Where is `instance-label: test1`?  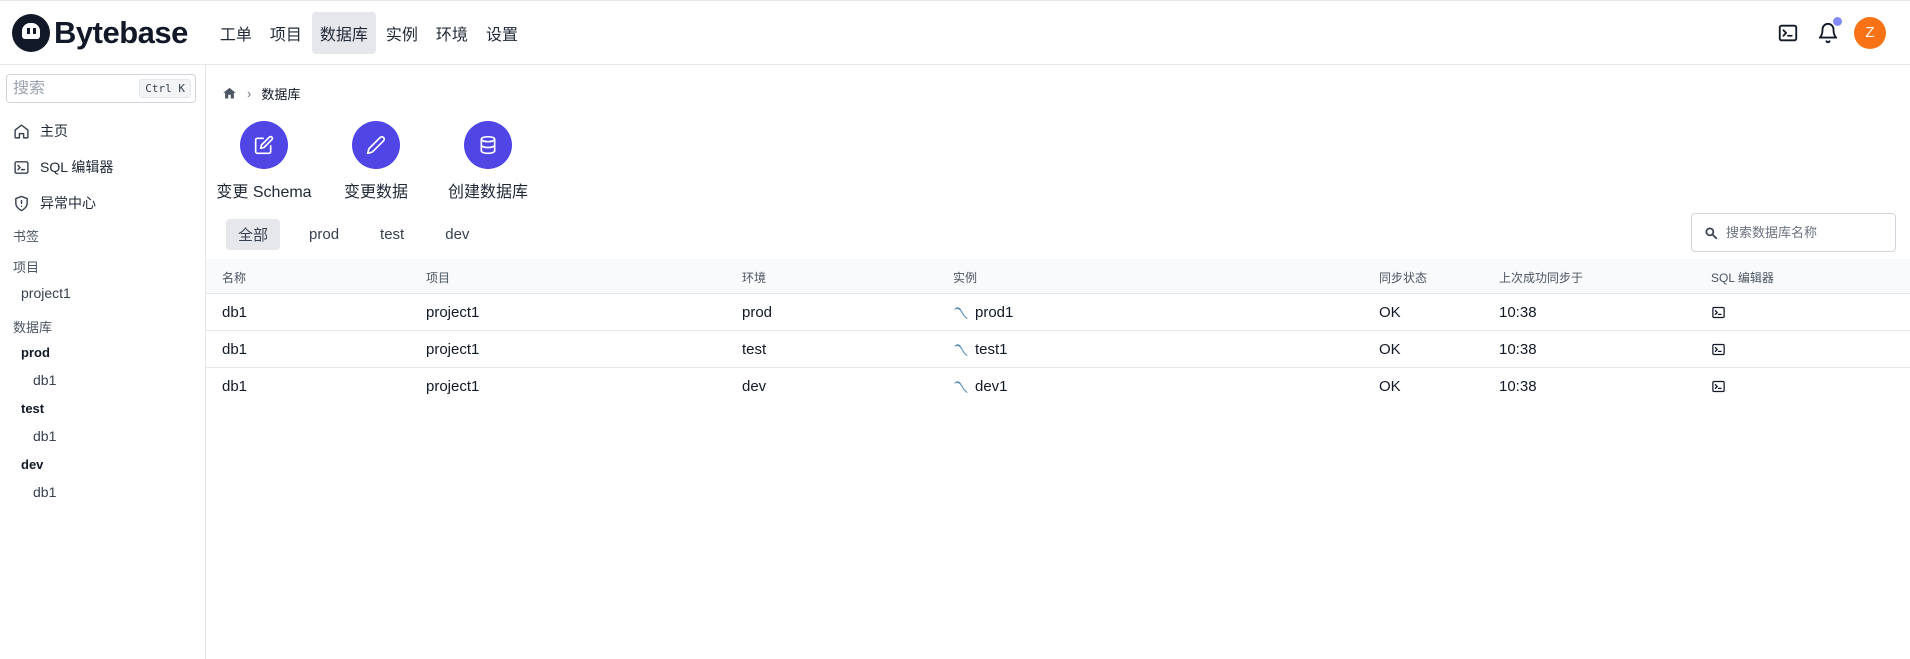
instance-label: test1 is located at coordinates (991, 349).